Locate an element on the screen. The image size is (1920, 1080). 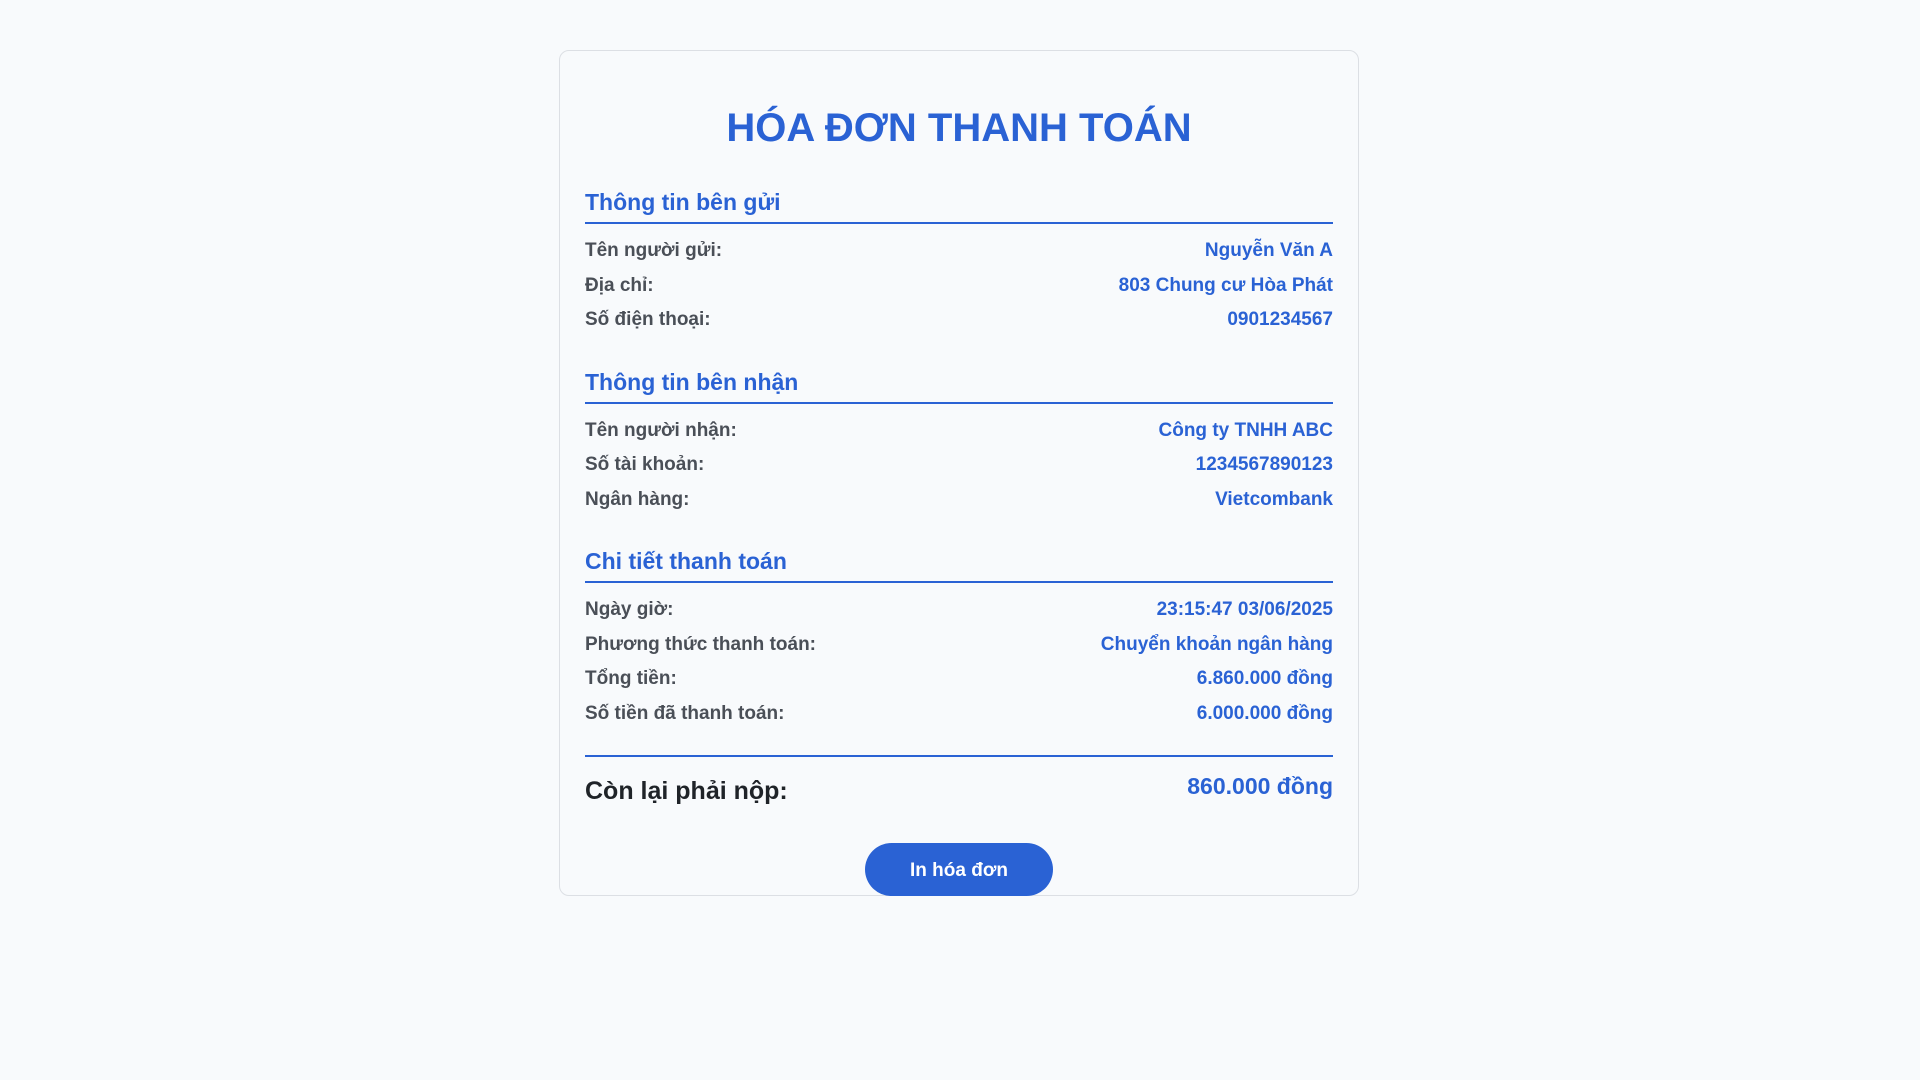
sender-phone-value: 0901234567 is located at coordinates (1280, 320).